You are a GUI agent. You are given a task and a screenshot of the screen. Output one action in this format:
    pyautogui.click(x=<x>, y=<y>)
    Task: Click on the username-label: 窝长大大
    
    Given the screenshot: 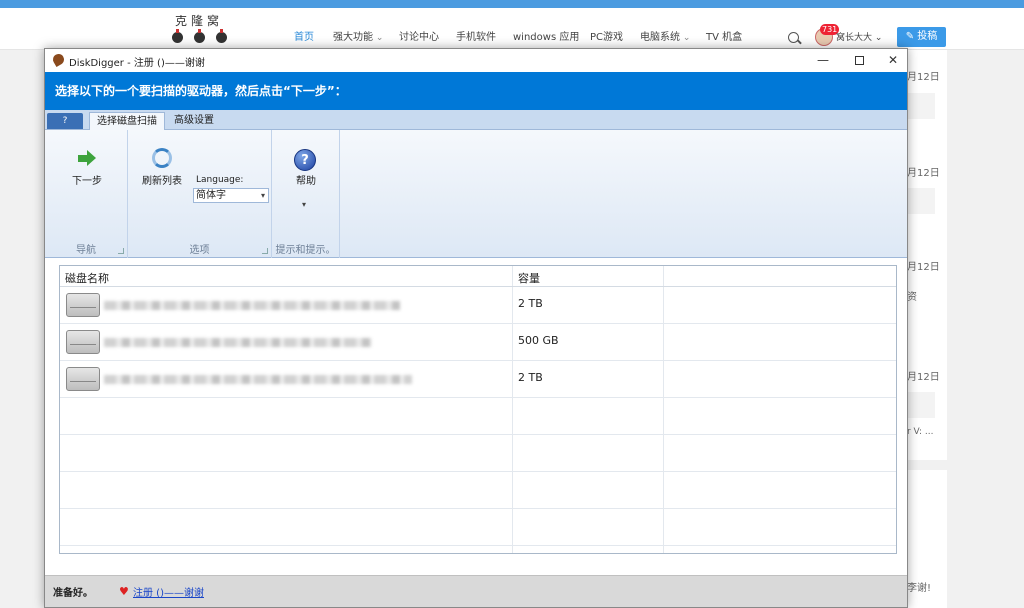 What is the action you would take?
    pyautogui.click(x=854, y=38)
    